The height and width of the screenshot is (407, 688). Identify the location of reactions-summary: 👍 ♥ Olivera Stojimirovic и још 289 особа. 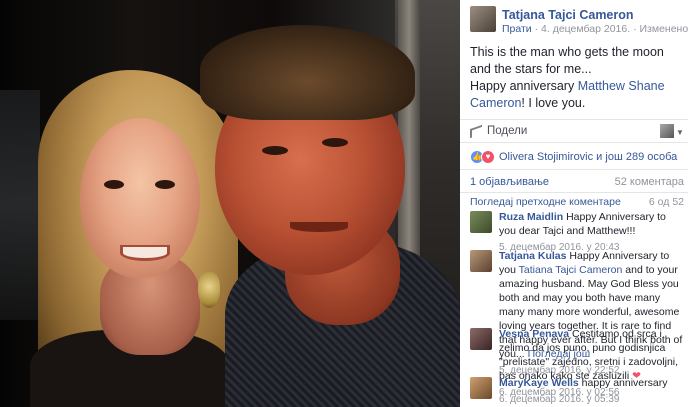
(573, 157).